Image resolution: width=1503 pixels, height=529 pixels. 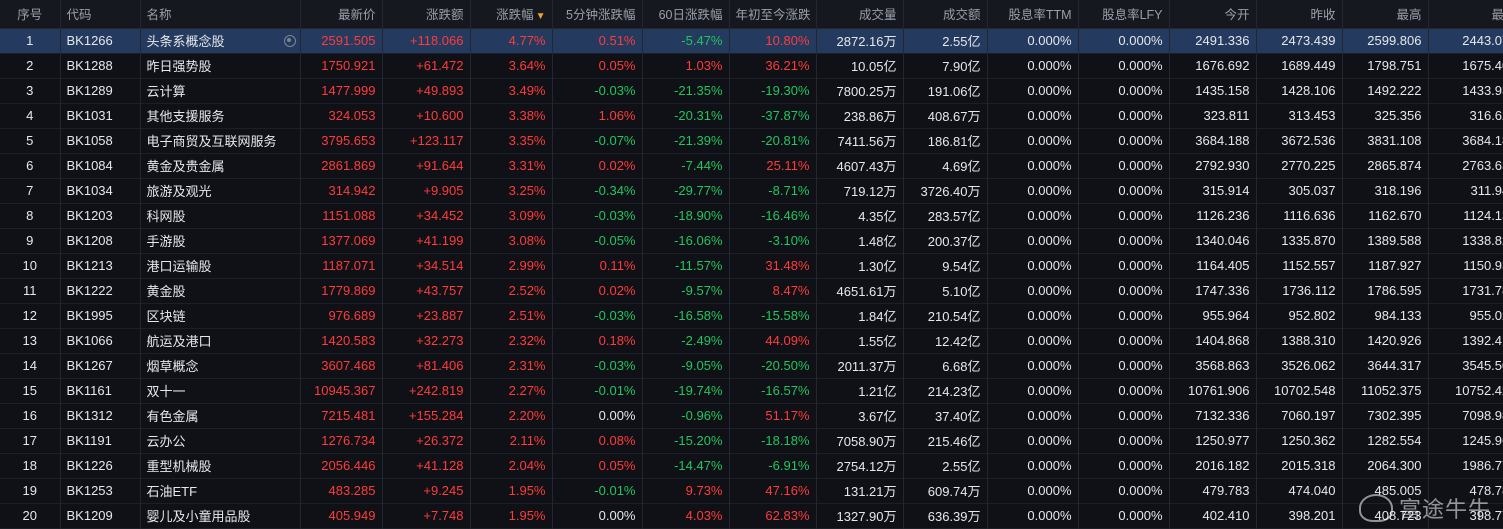 What do you see at coordinates (1385, 265) in the screenshot?
I see `cell-high: 1187.927` at bounding box center [1385, 265].